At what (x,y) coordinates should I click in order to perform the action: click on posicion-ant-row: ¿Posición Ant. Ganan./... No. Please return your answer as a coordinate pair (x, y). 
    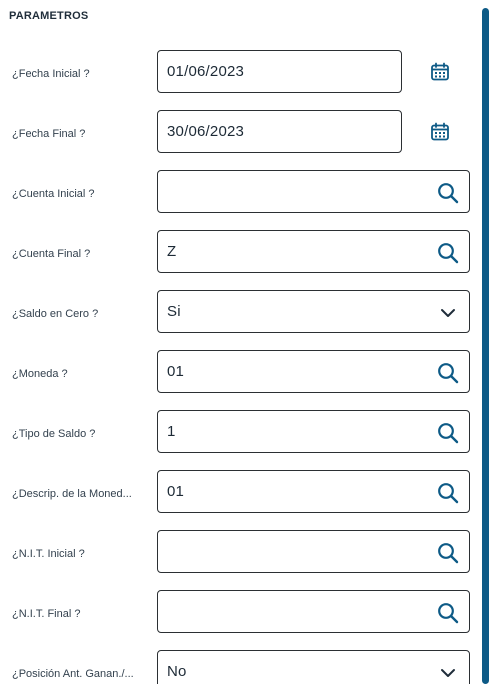
    Looking at the image, I should click on (240, 667).